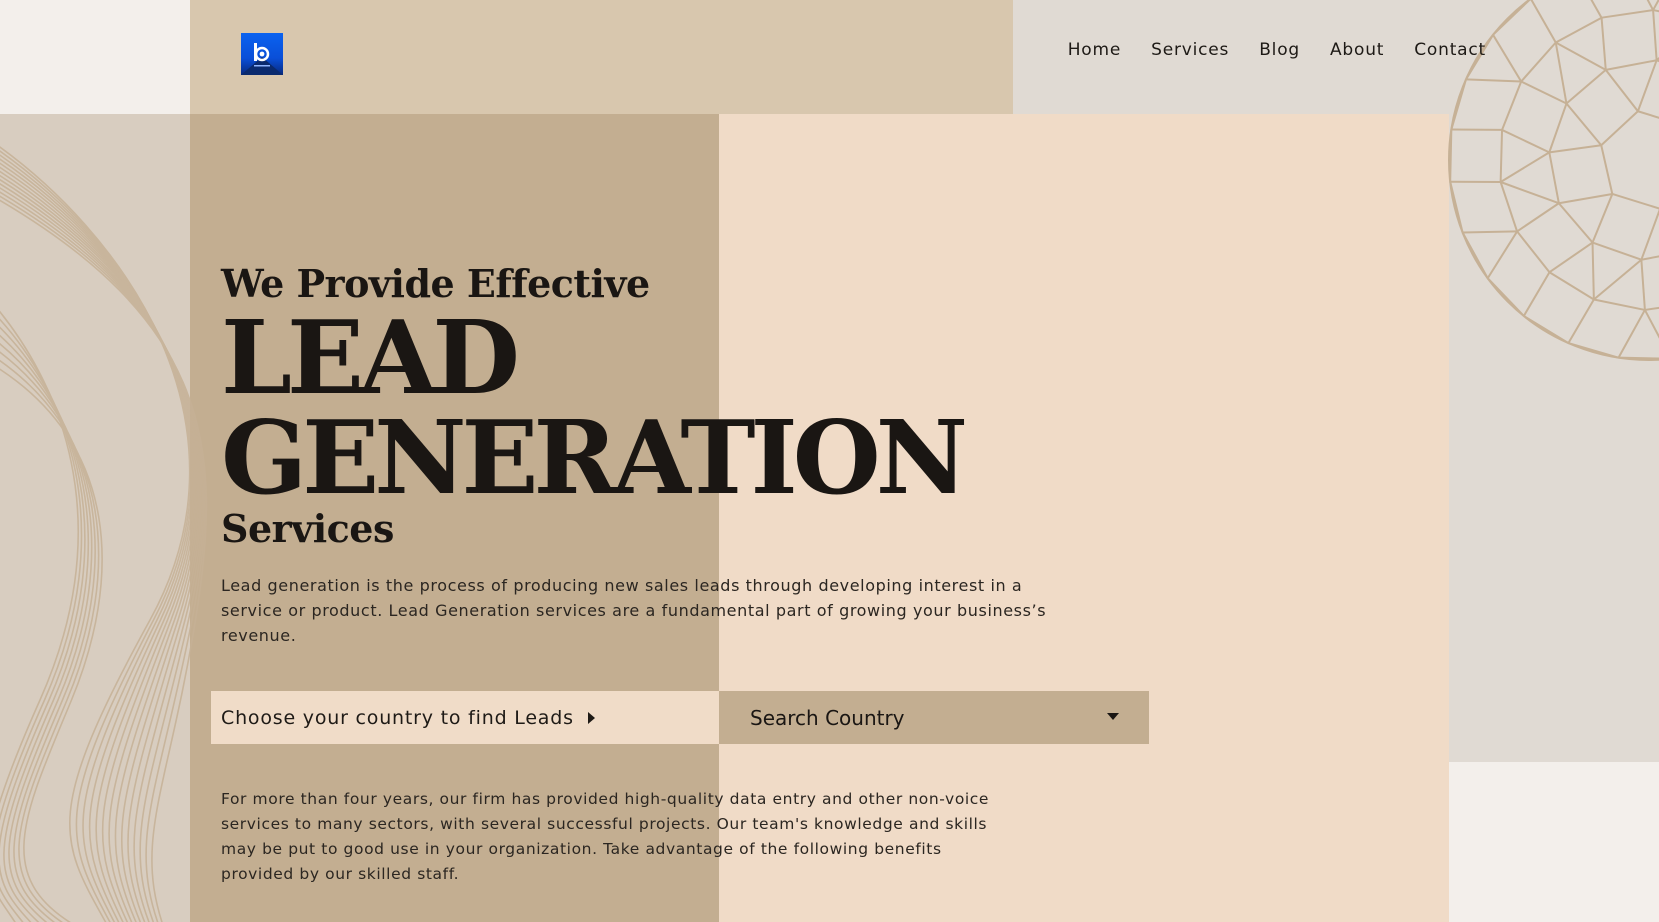  I want to click on background-header-band, so click(601, 57).